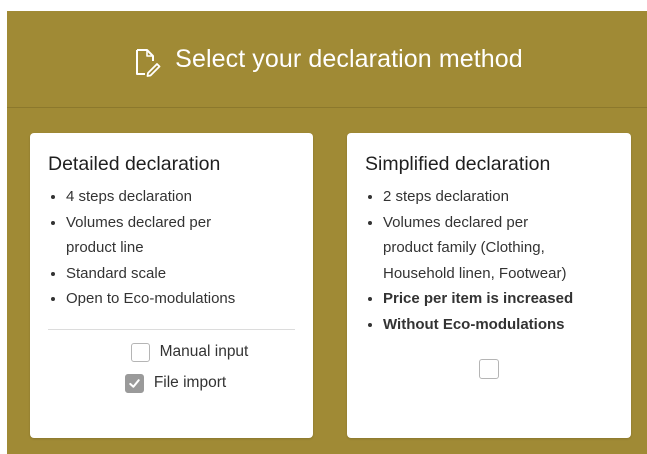 The width and height of the screenshot is (647, 454). What do you see at coordinates (204, 351) in the screenshot?
I see `manual-input-label: Manual input` at bounding box center [204, 351].